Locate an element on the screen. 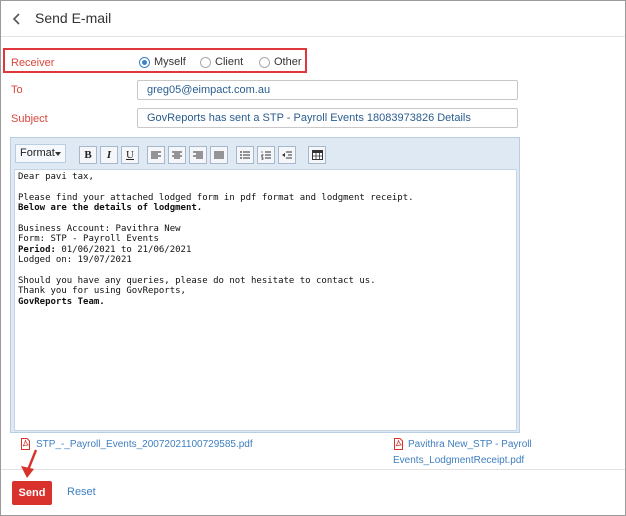 The image size is (626, 516). divider is located at coordinates (313, 469).